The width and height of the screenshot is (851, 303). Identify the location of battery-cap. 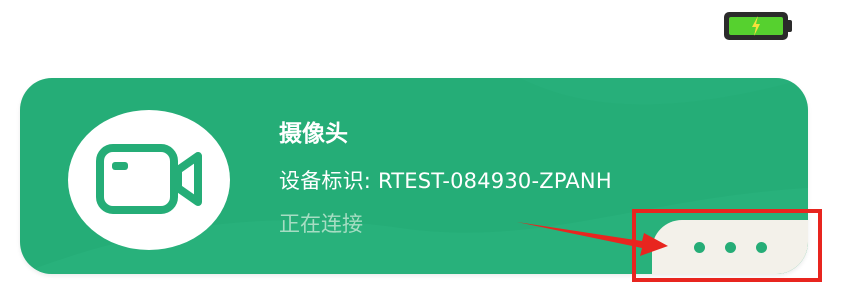
(790, 26).